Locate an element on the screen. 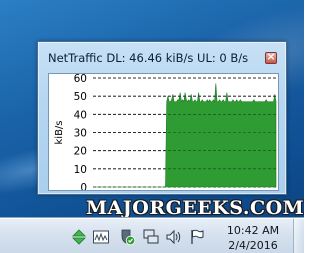 This screenshot has width=320, height=253. network-icon is located at coordinates (151, 237).